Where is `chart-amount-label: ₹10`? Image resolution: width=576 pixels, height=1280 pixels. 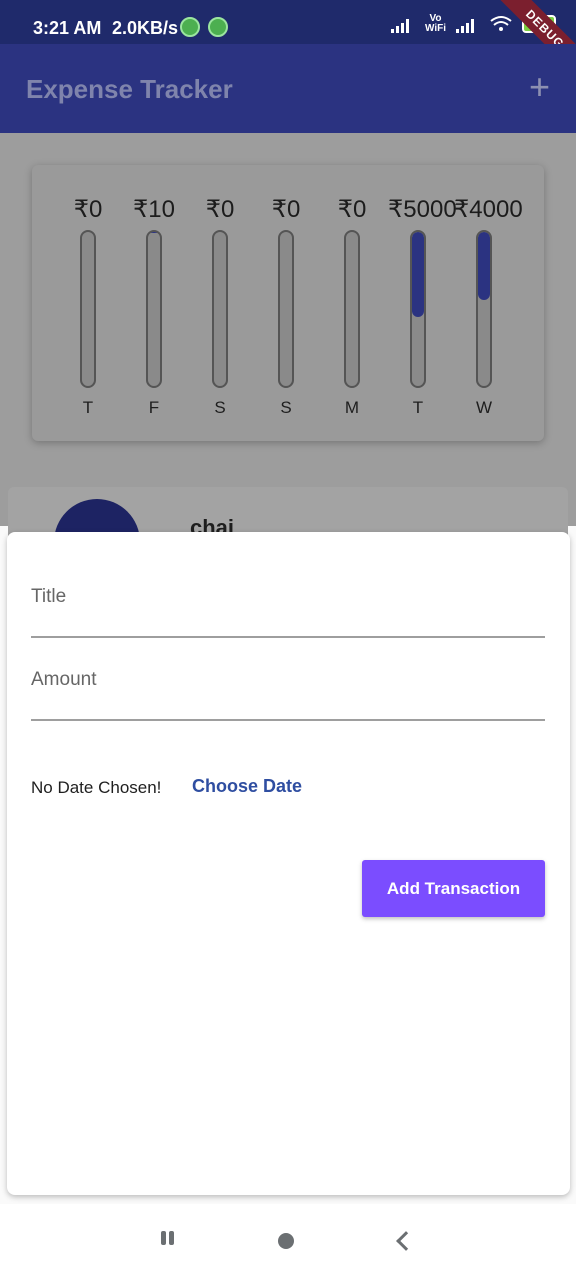
chart-amount-label: ₹10 is located at coordinates (154, 209).